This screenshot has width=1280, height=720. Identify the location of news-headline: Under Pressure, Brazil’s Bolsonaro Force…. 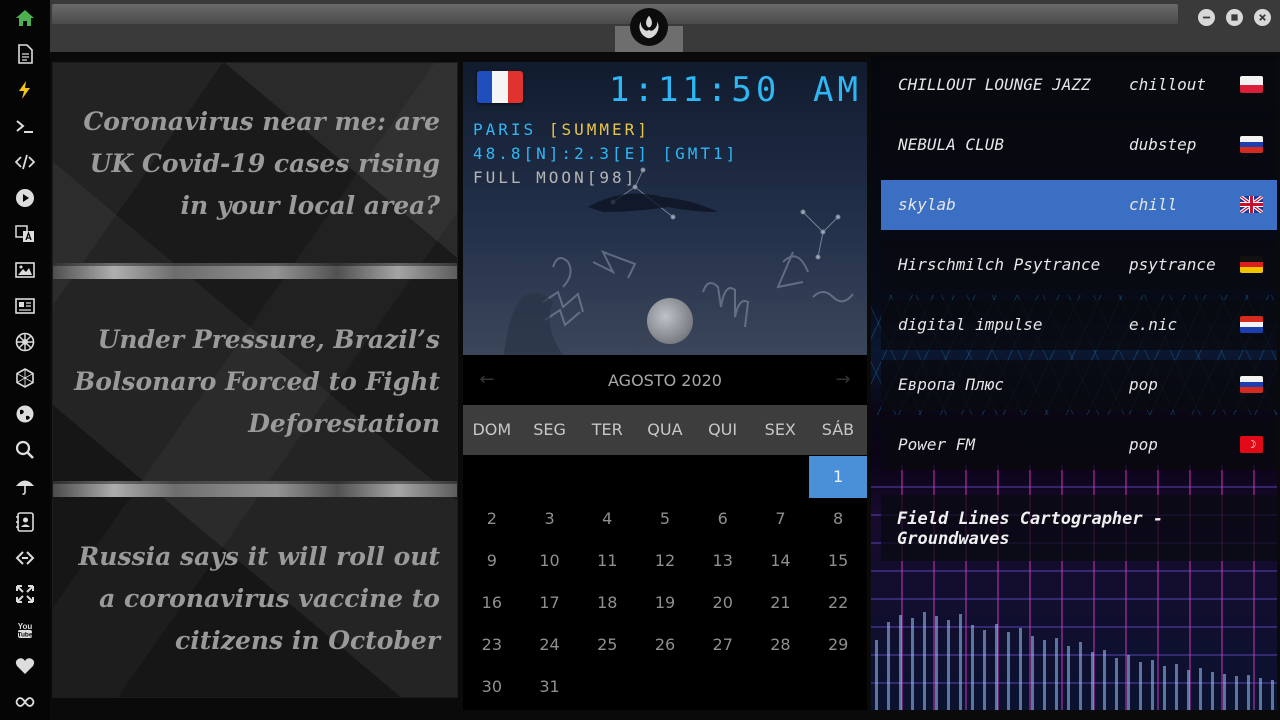
(256, 382).